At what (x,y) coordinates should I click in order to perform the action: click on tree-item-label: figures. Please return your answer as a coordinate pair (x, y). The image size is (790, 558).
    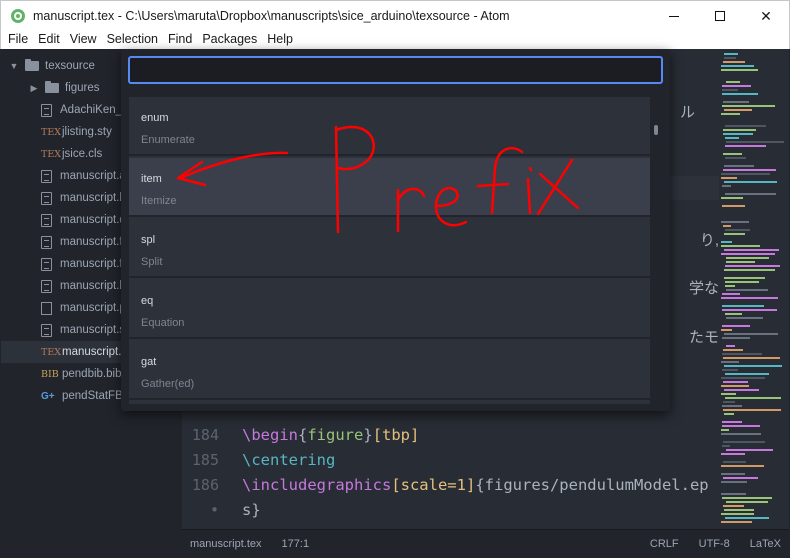
    Looking at the image, I should click on (82, 88).